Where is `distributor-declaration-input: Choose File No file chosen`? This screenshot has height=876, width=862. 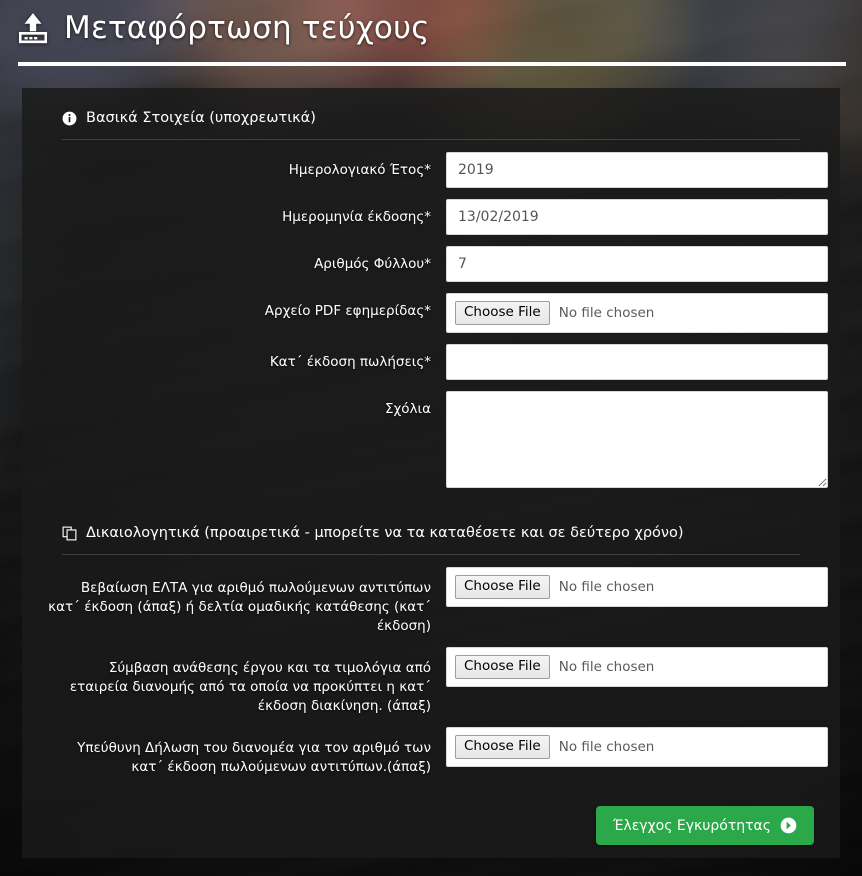 distributor-declaration-input: Choose File No file chosen is located at coordinates (637, 747).